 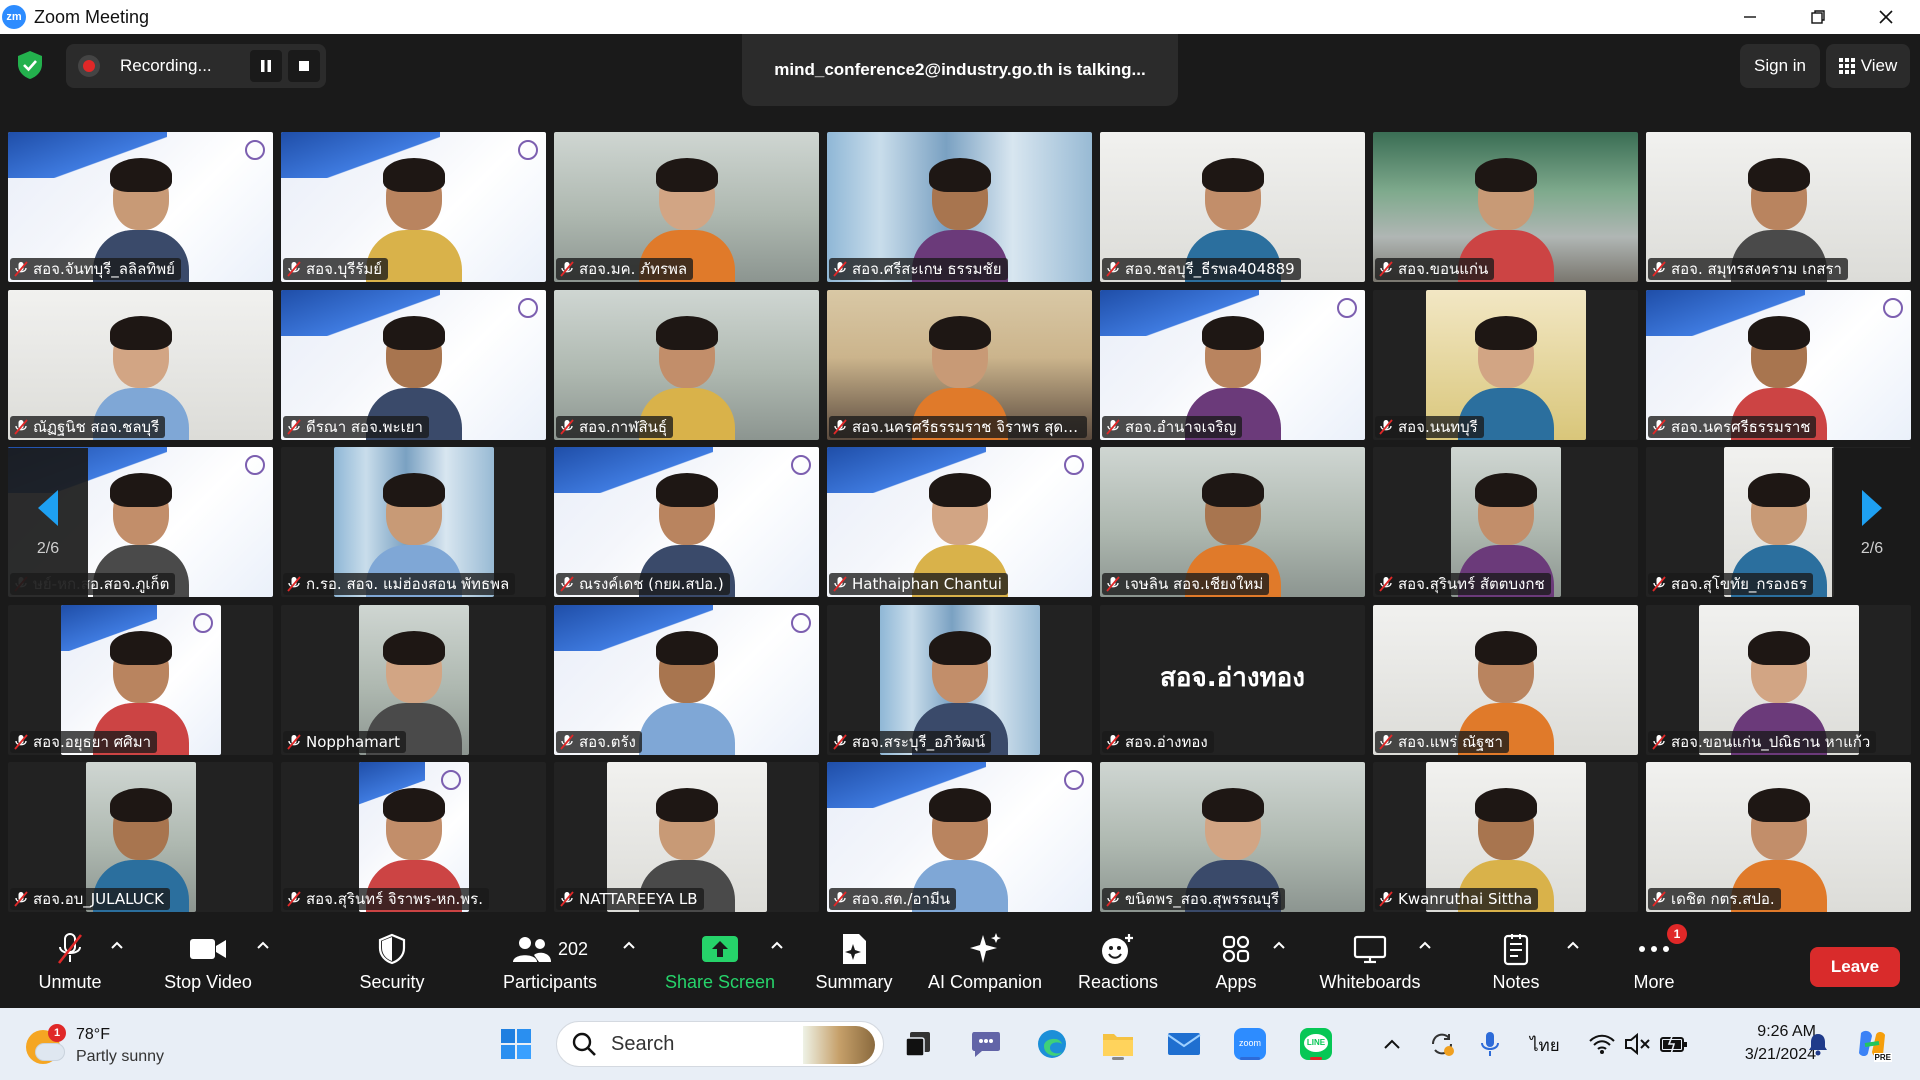 I want to click on participant-name: สอจ.ขอนแก่น_ปณิธาน หาแก้ว, so click(x=1771, y=741).